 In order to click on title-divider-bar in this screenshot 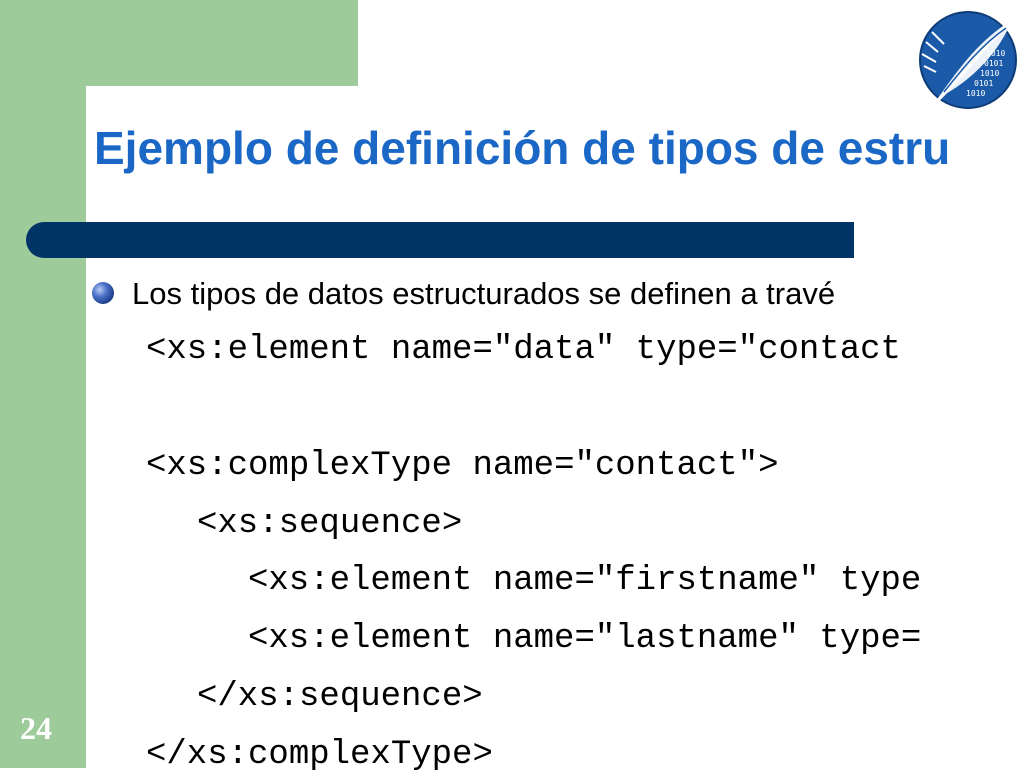, I will do `click(440, 240)`.